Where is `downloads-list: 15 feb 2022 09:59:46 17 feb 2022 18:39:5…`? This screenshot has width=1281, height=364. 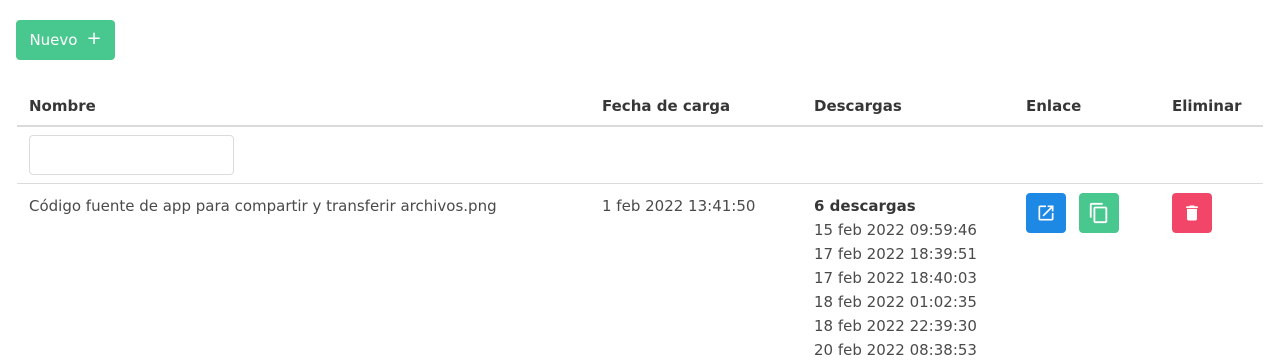
downloads-list: 15 feb 2022 09:59:46 17 feb 2022 18:39:5… is located at coordinates (895, 290).